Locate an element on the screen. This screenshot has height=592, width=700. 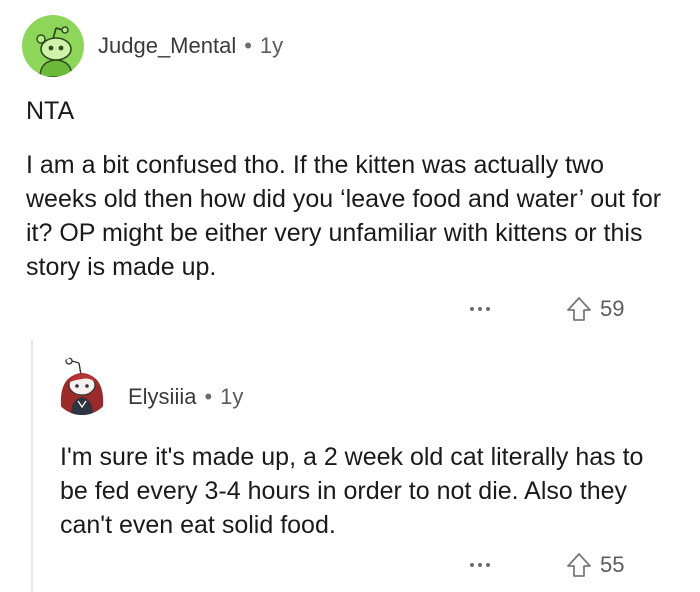
comment-actions: 59 is located at coordinates (547, 309).